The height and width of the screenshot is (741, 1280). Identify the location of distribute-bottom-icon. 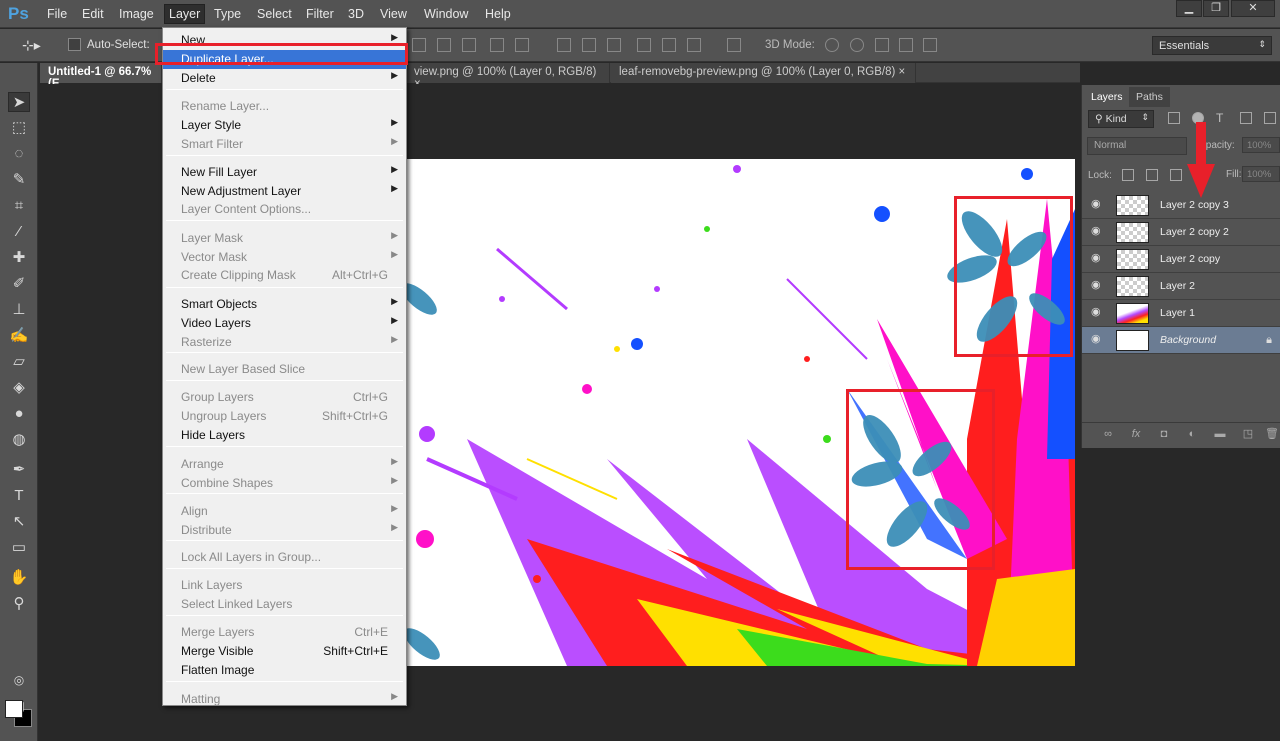
(614, 45).